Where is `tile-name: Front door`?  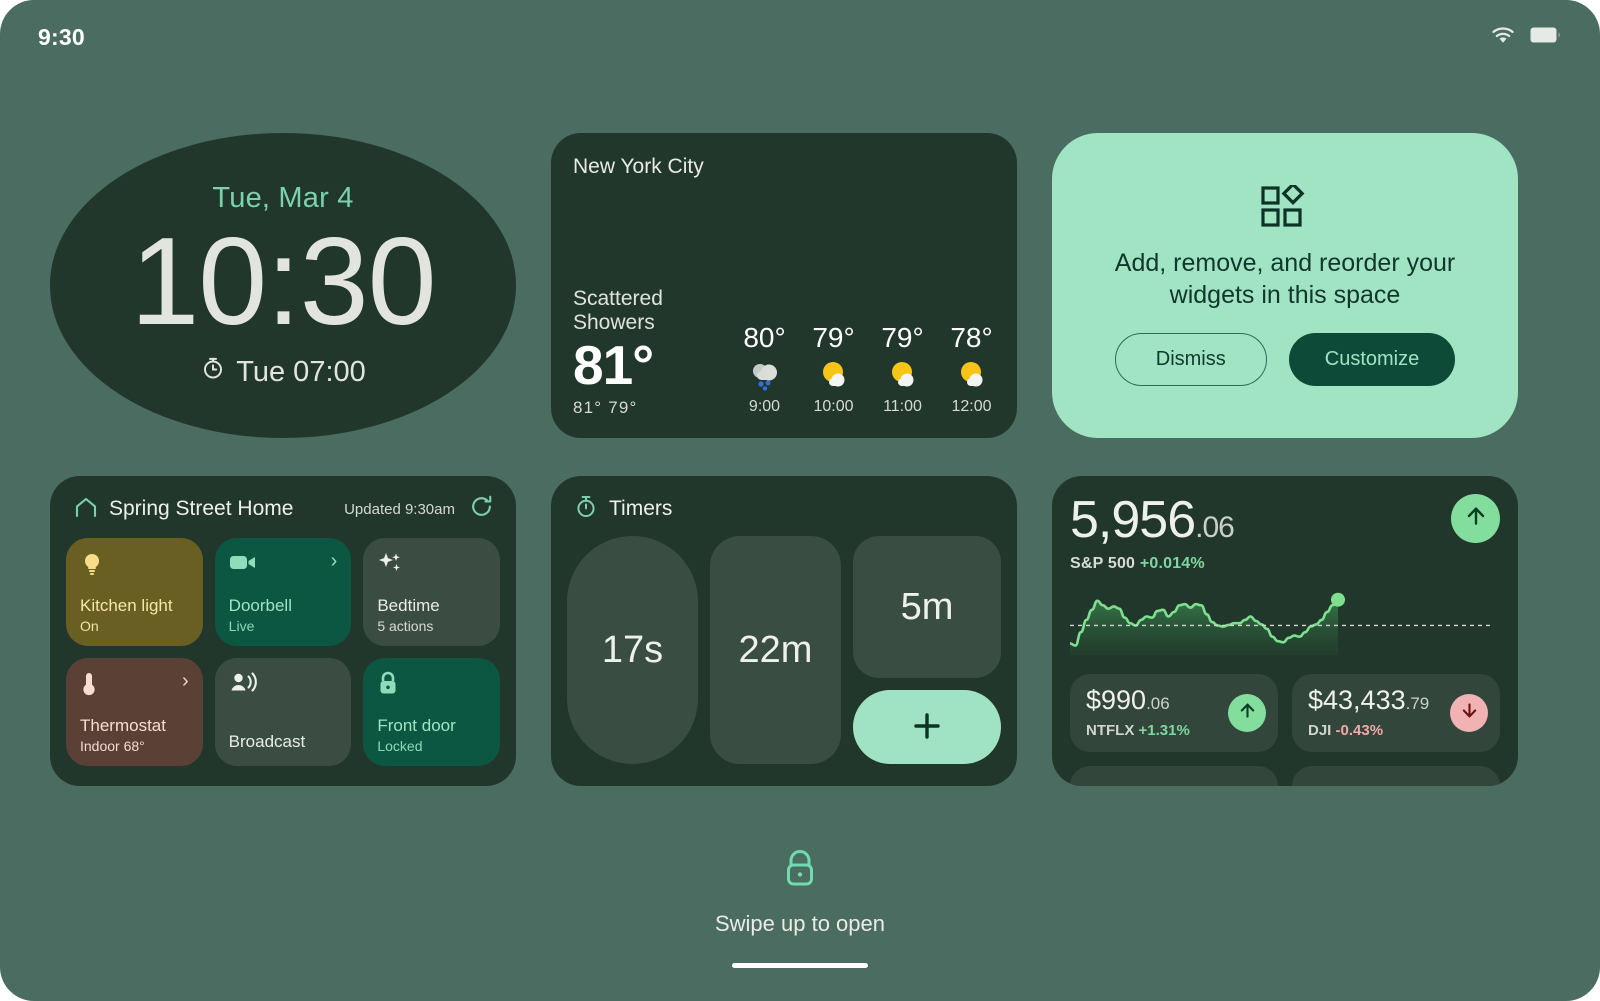 tile-name: Front door is located at coordinates (416, 726).